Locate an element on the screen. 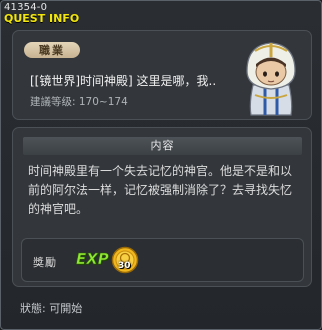 The width and height of the screenshot is (322, 330). quest-name: [[镜世界]时间神殿] 这里是哪，我.. is located at coordinates (123, 81).